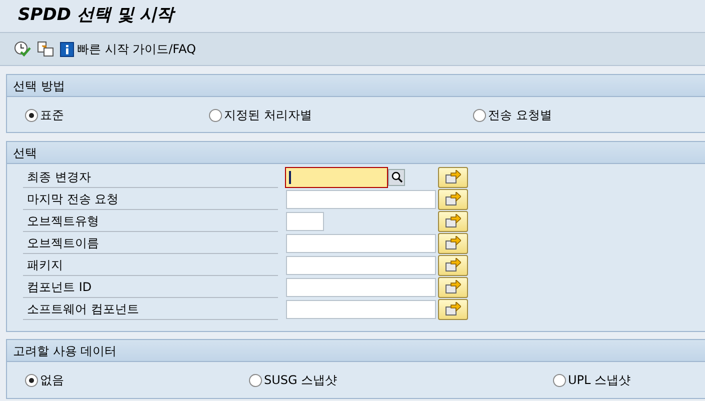 The image size is (705, 401). What do you see at coordinates (96, 16) in the screenshot?
I see `window-title: SPDD 선택 및 시작` at bounding box center [96, 16].